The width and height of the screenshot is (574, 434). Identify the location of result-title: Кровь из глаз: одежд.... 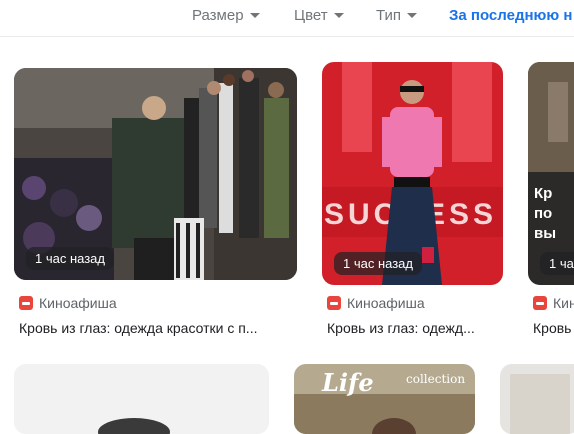
(413, 328).